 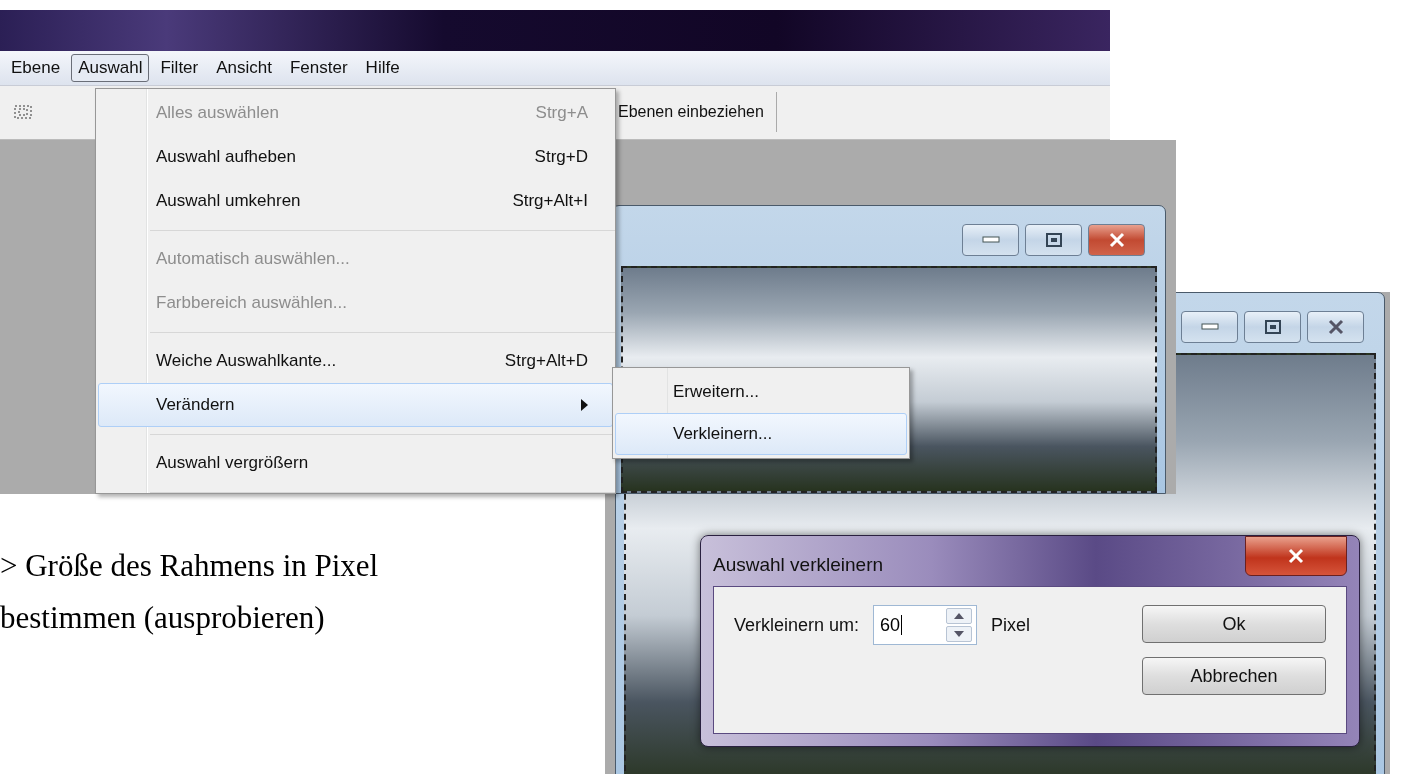 I want to click on menu-bar-item: Hilfe, so click(x=382, y=68).